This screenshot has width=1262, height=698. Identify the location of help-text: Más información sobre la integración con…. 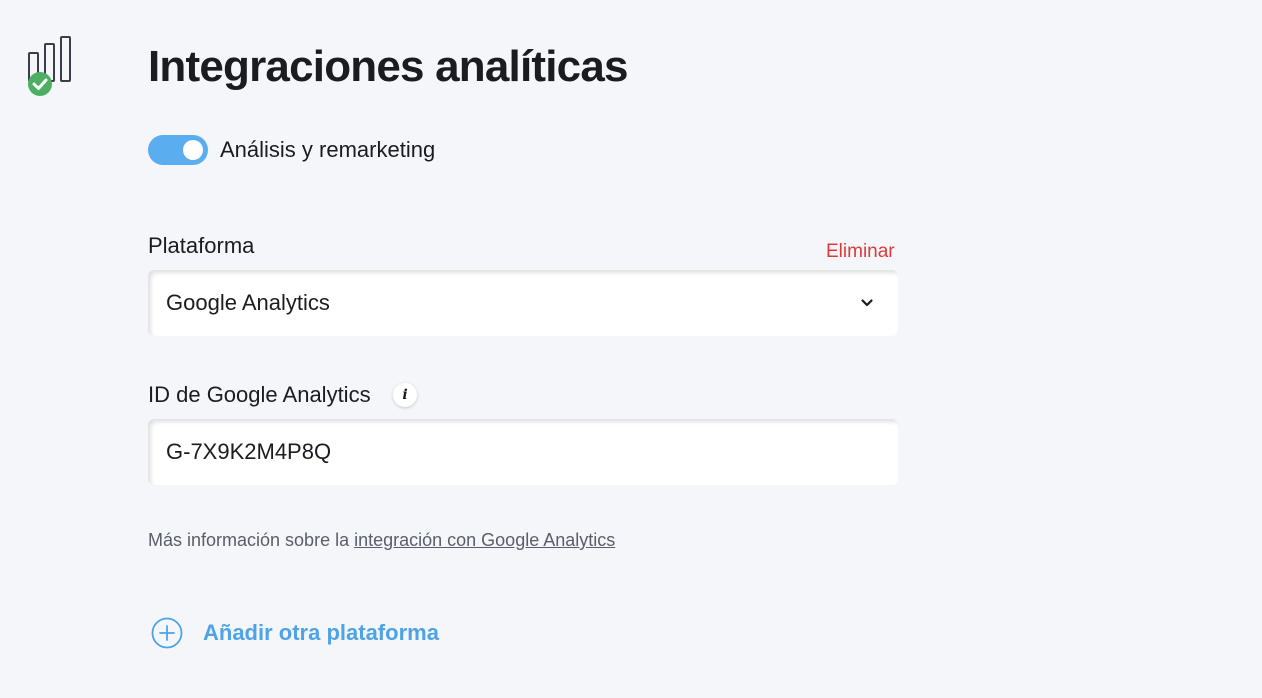
(381, 540).